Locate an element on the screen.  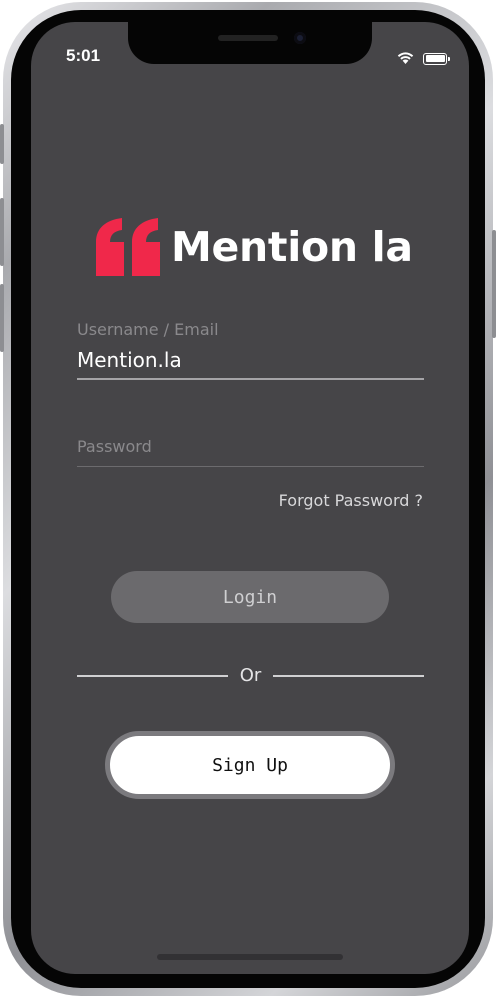
front-camera-icon is located at coordinates (300, 38).